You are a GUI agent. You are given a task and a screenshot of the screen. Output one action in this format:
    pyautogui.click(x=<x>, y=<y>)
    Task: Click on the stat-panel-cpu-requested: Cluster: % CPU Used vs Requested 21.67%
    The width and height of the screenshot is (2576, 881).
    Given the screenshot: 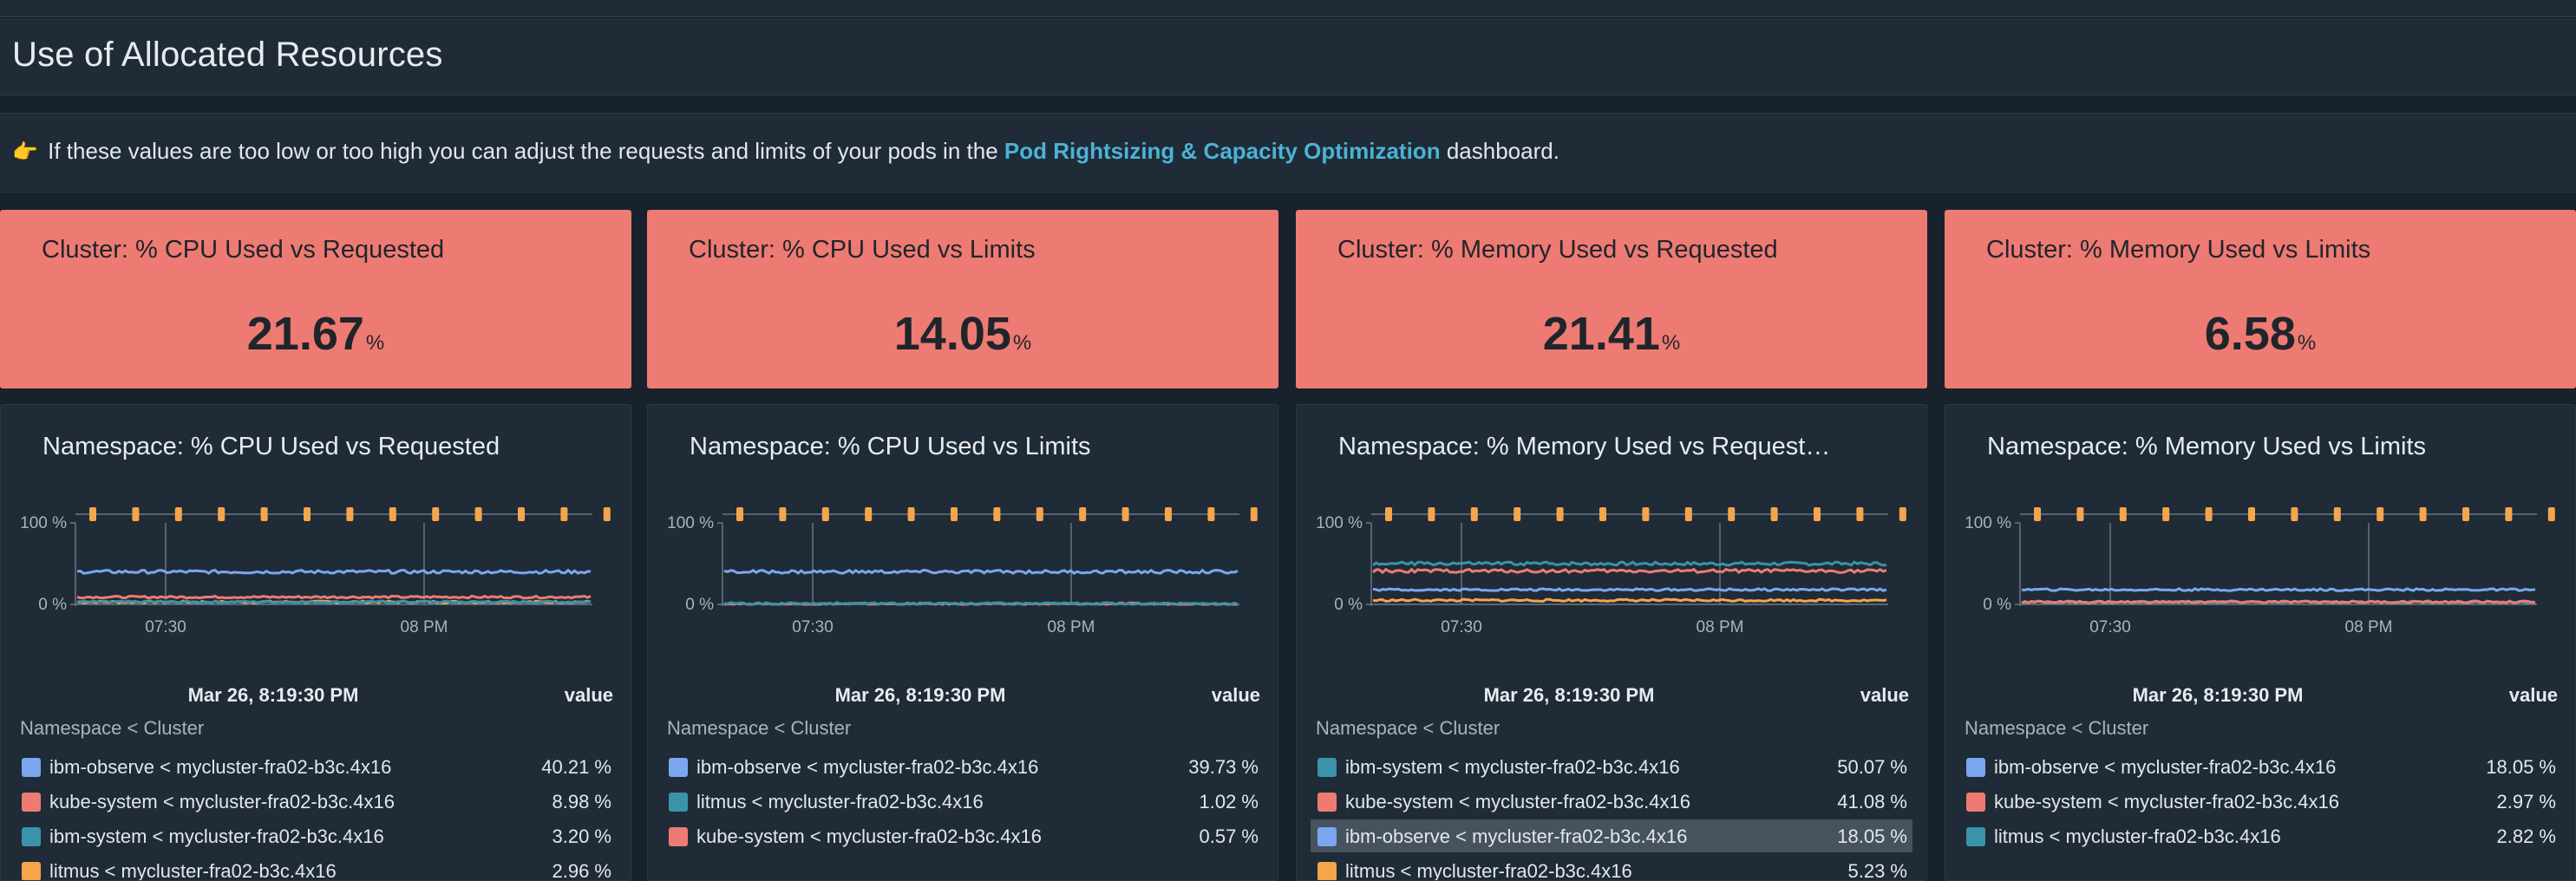 What is the action you would take?
    pyautogui.click(x=315, y=299)
    